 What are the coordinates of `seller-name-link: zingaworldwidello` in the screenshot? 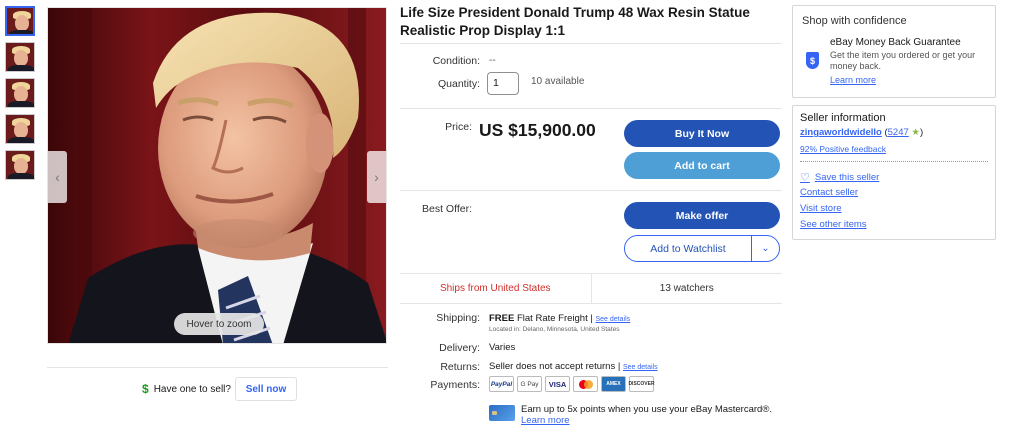 It's located at (841, 132).